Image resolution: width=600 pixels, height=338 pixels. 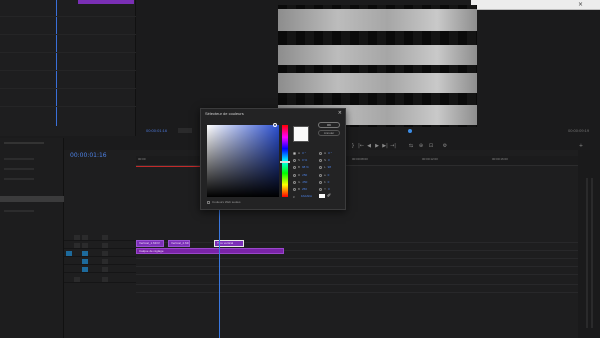 I want to click on hex-input: FAFAFA, so click(x=306, y=196).